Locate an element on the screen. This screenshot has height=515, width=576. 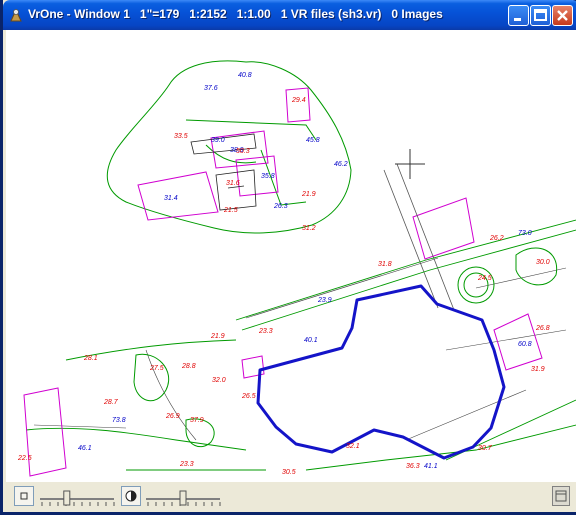
window-corner-button is located at coordinates (561, 496).